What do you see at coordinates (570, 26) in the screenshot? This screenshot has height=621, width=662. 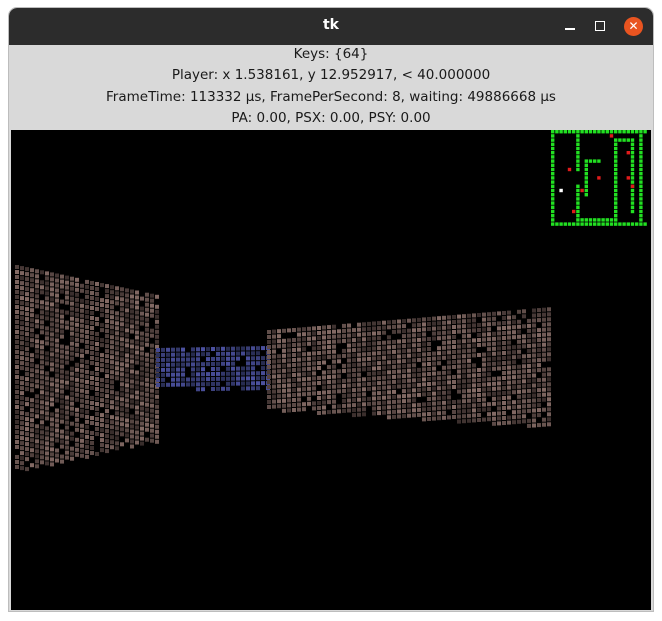 I see `minimize-button` at bounding box center [570, 26].